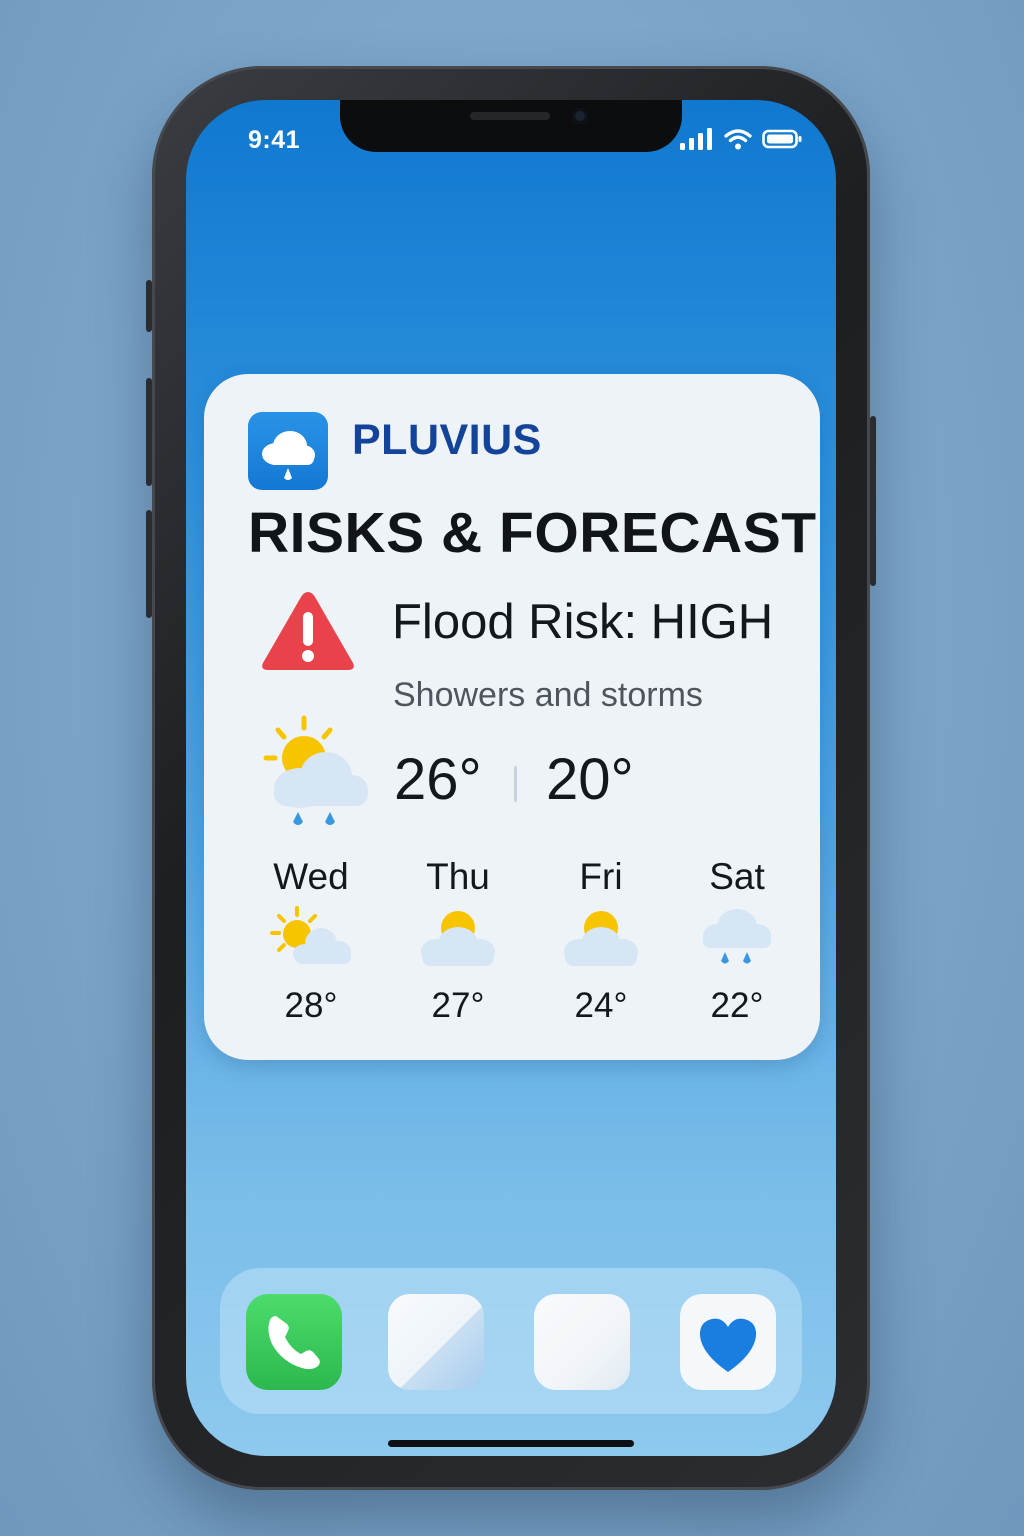 Image resolution: width=1024 pixels, height=1536 pixels. I want to click on earpiece-speaker, so click(510, 116).